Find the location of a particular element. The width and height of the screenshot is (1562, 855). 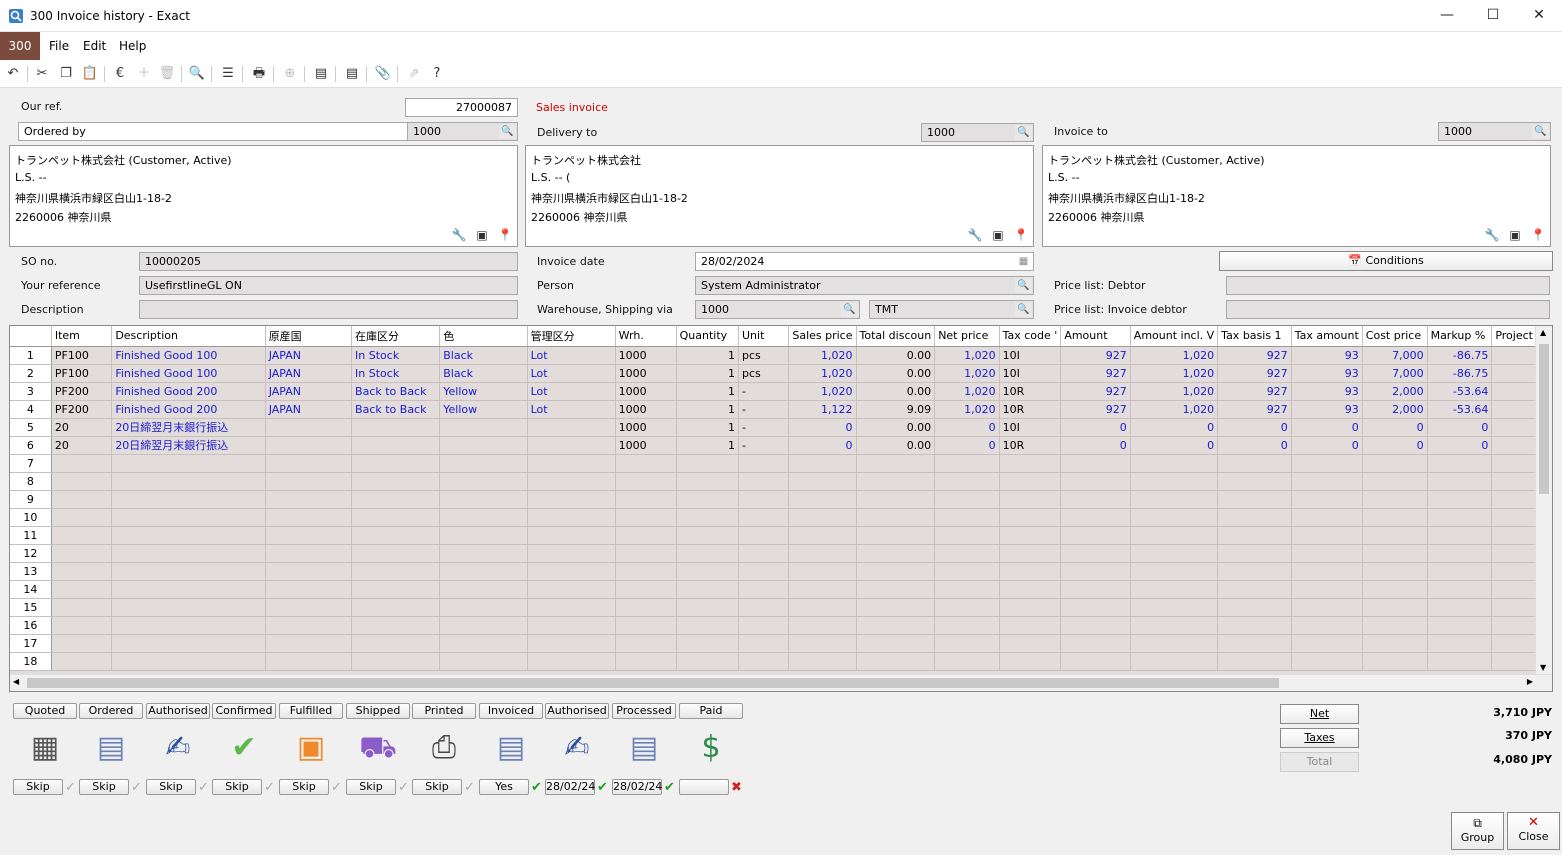

currency-icon: € is located at coordinates (120, 74).